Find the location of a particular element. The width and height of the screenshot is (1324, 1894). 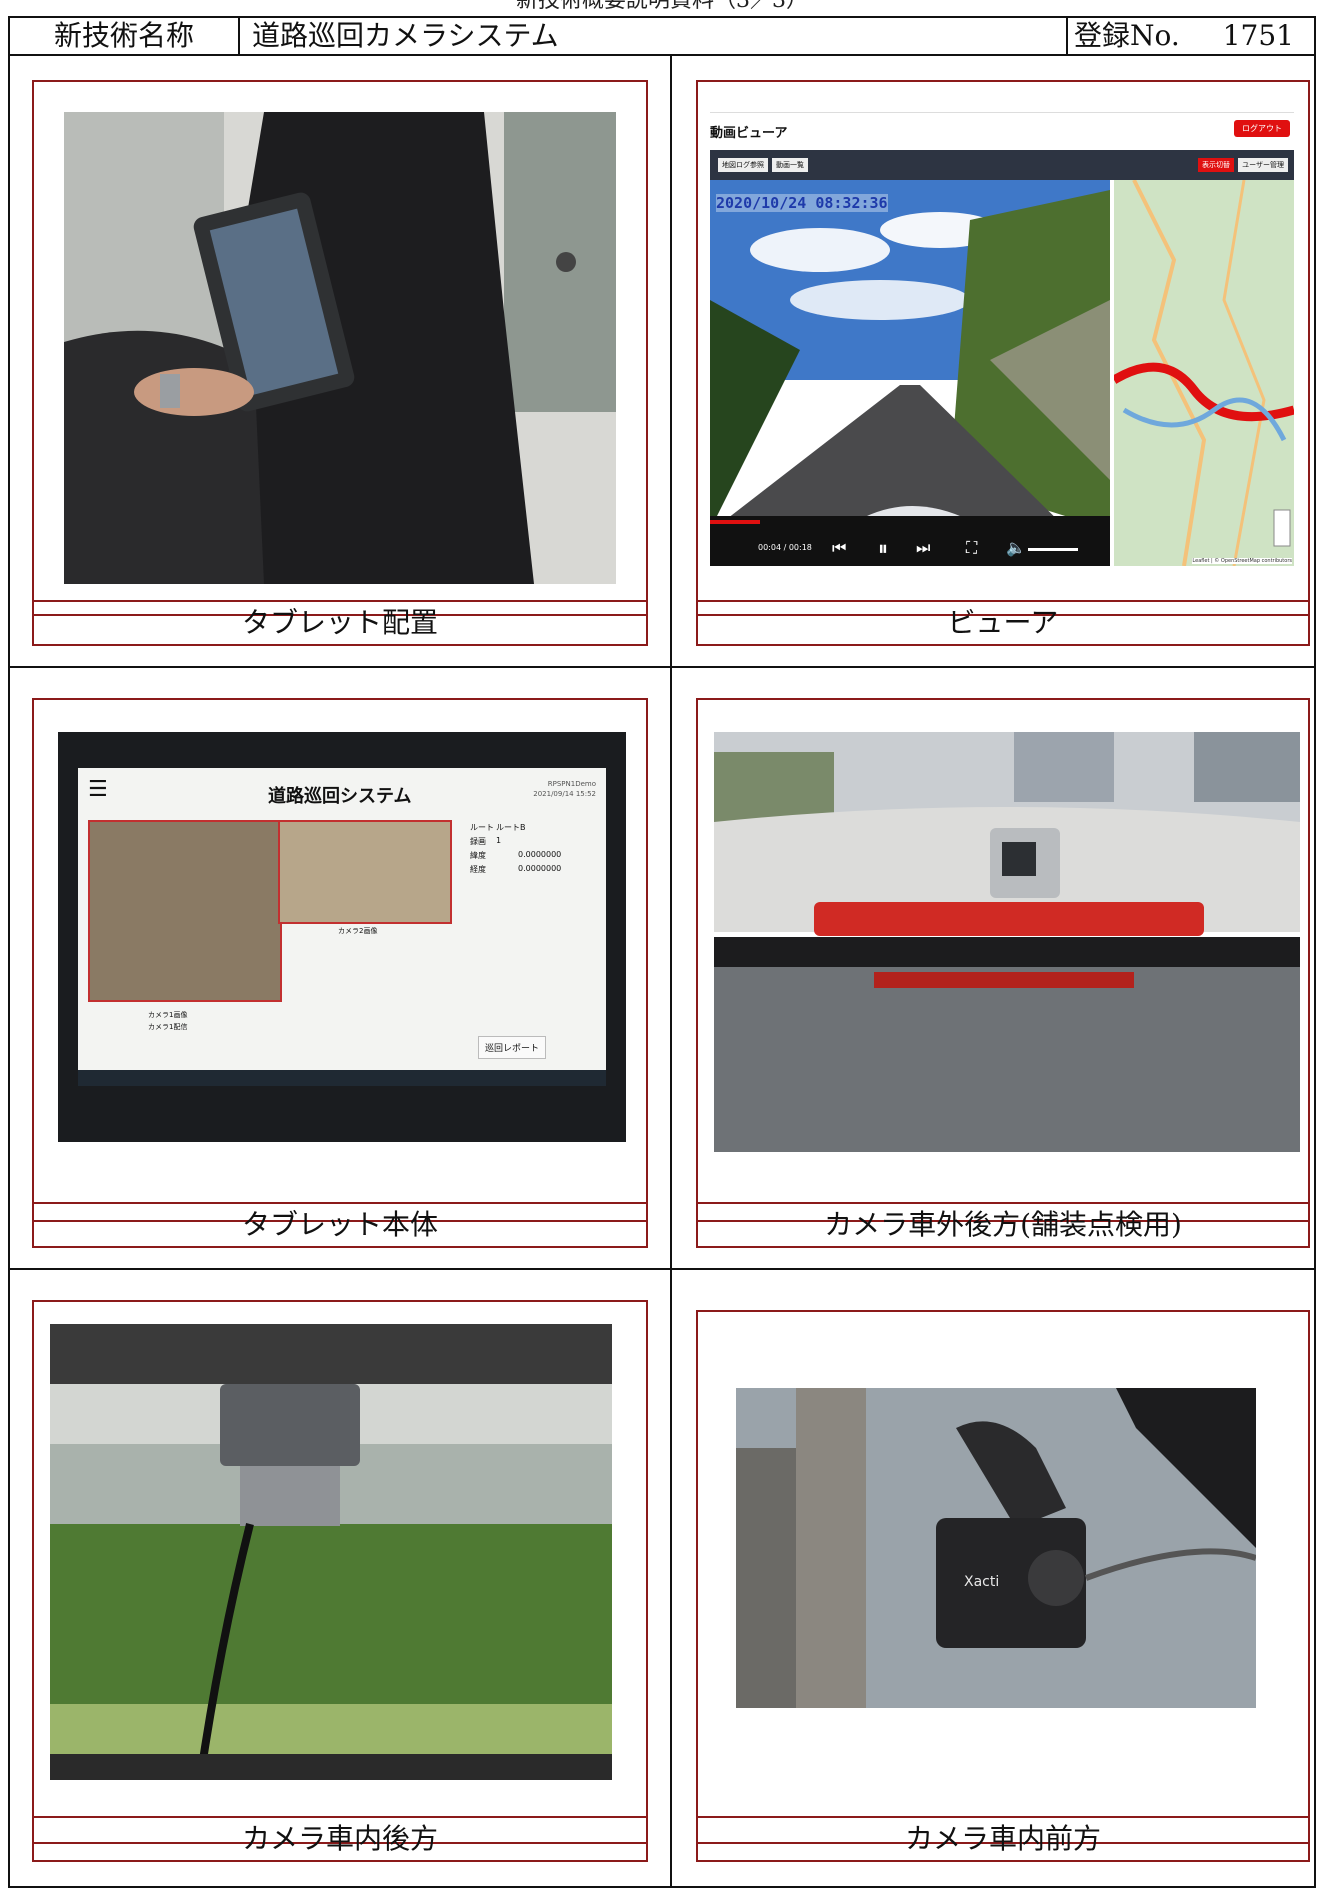

caption-viewer: ビューア is located at coordinates (1003, 623).